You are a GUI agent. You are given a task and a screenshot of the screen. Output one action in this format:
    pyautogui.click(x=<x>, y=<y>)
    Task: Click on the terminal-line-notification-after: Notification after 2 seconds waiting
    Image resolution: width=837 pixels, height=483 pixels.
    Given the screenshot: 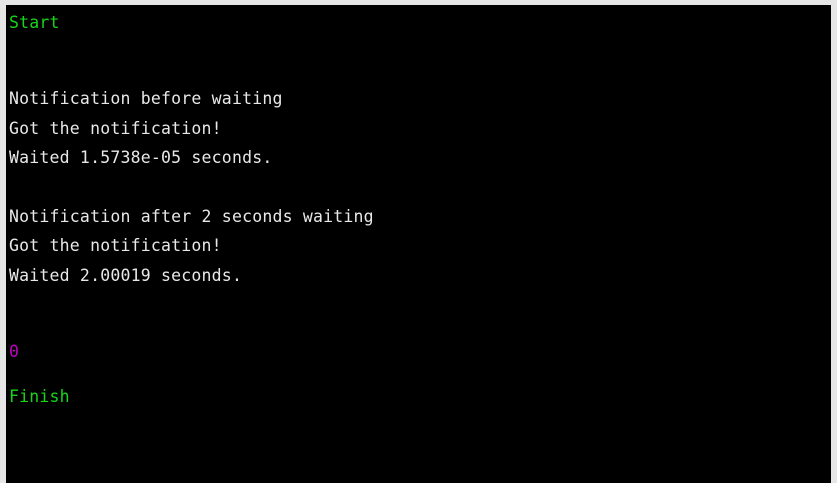 What is the action you would take?
    pyautogui.click(x=191, y=216)
    